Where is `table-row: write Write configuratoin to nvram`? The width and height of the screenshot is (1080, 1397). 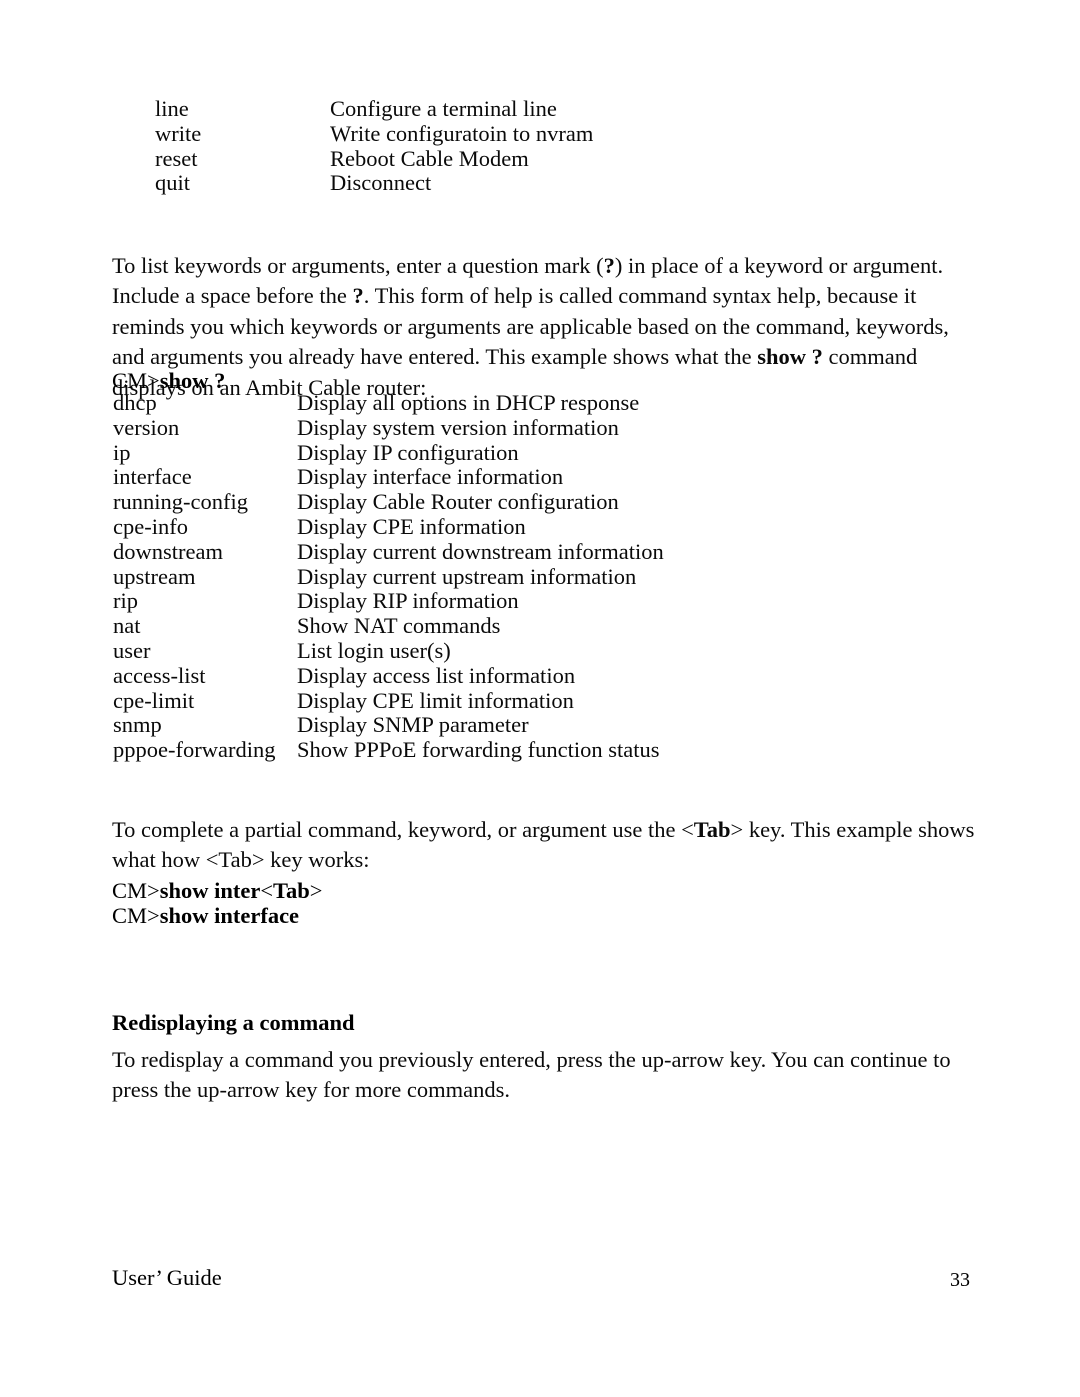 table-row: write Write configuratoin to nvram is located at coordinates (374, 133).